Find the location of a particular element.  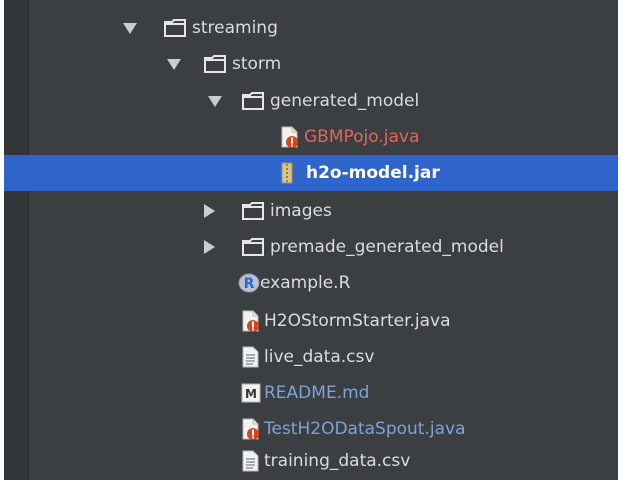

tree-row-images: images is located at coordinates (311, 211).